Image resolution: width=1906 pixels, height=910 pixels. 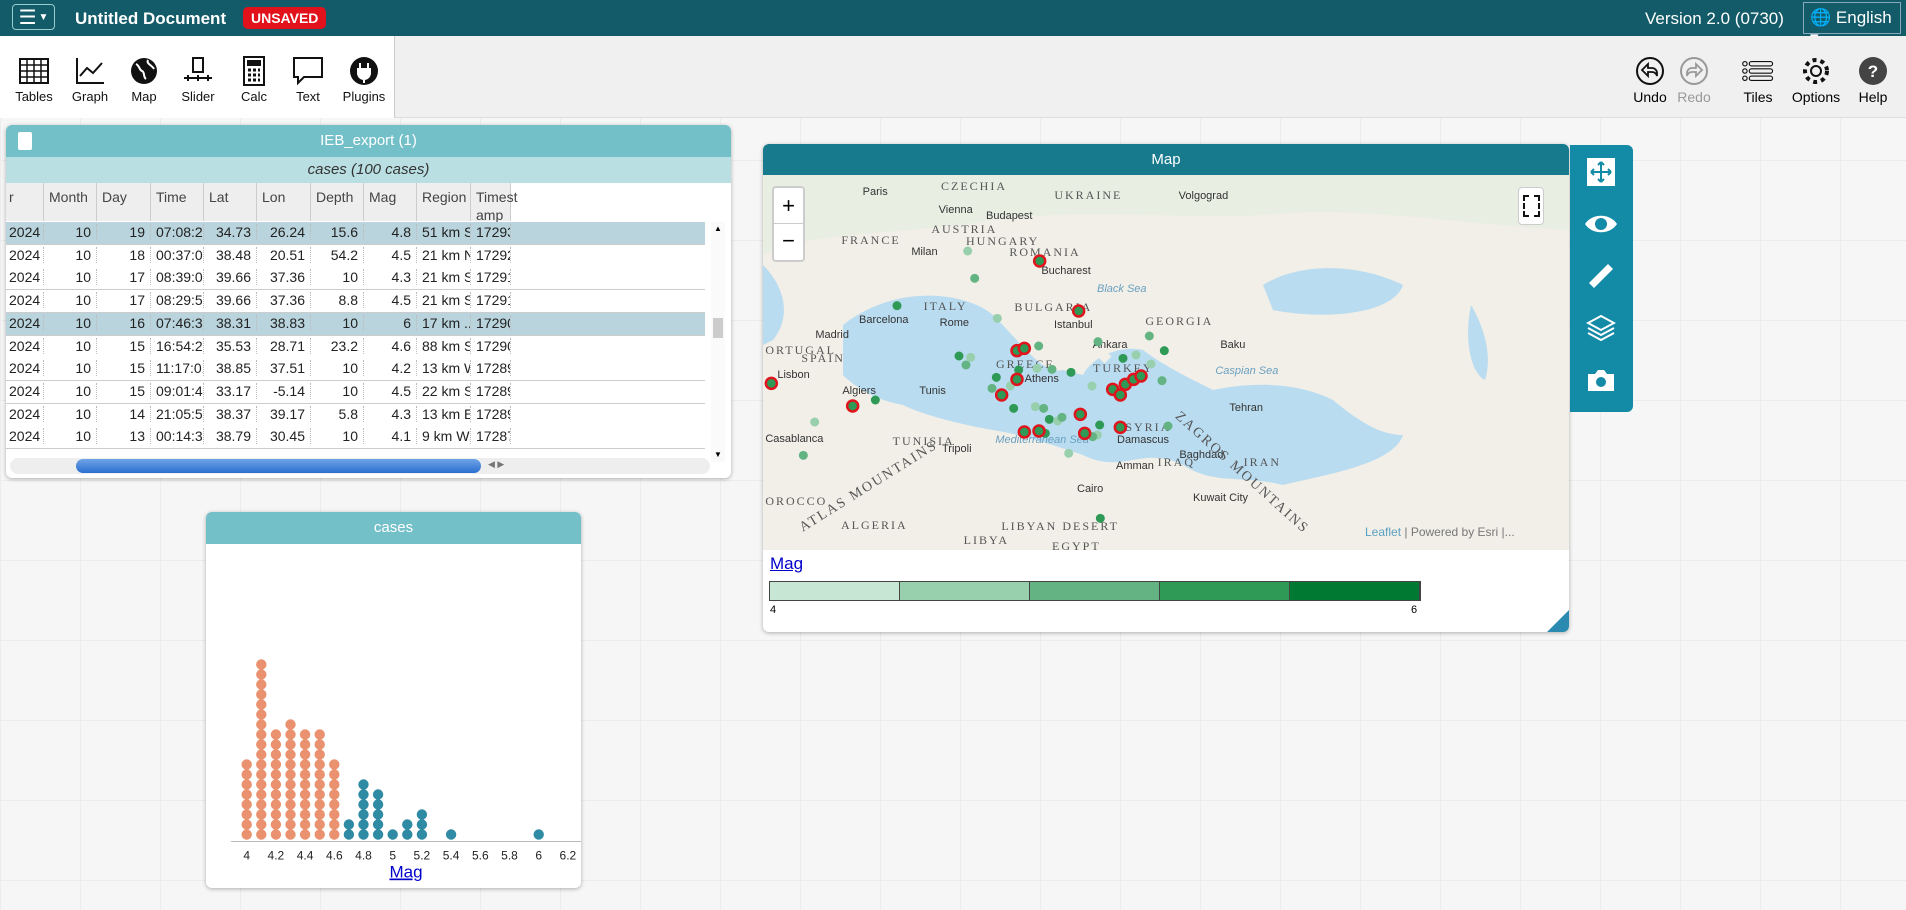 I want to click on table-cell: 23.2, so click(x=337, y=345).